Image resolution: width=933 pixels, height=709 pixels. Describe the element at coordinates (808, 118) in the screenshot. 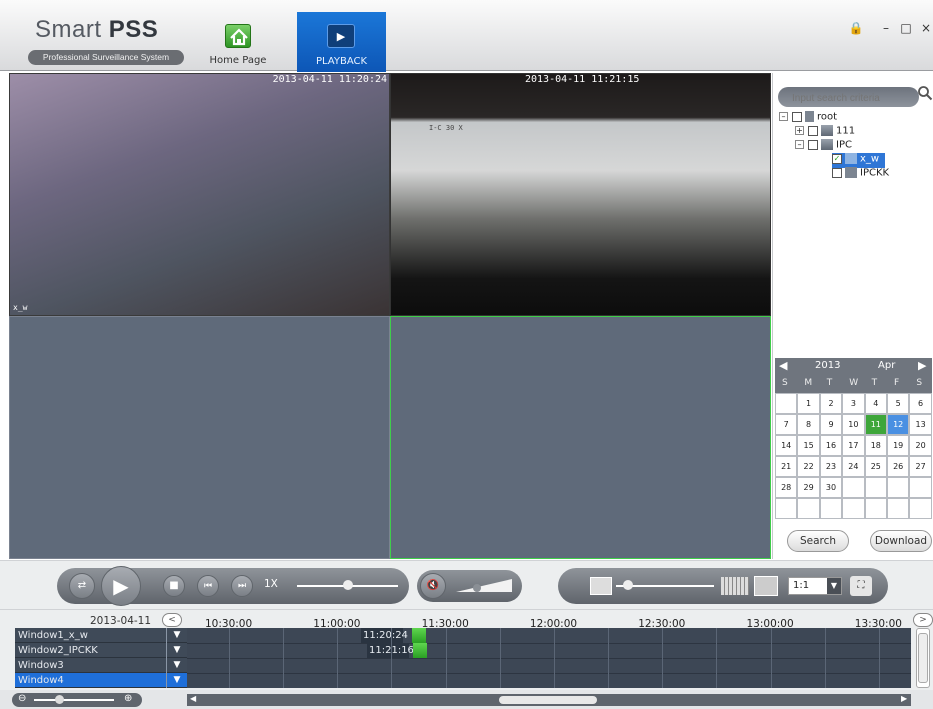

I see `tree-node-root: – root` at that location.